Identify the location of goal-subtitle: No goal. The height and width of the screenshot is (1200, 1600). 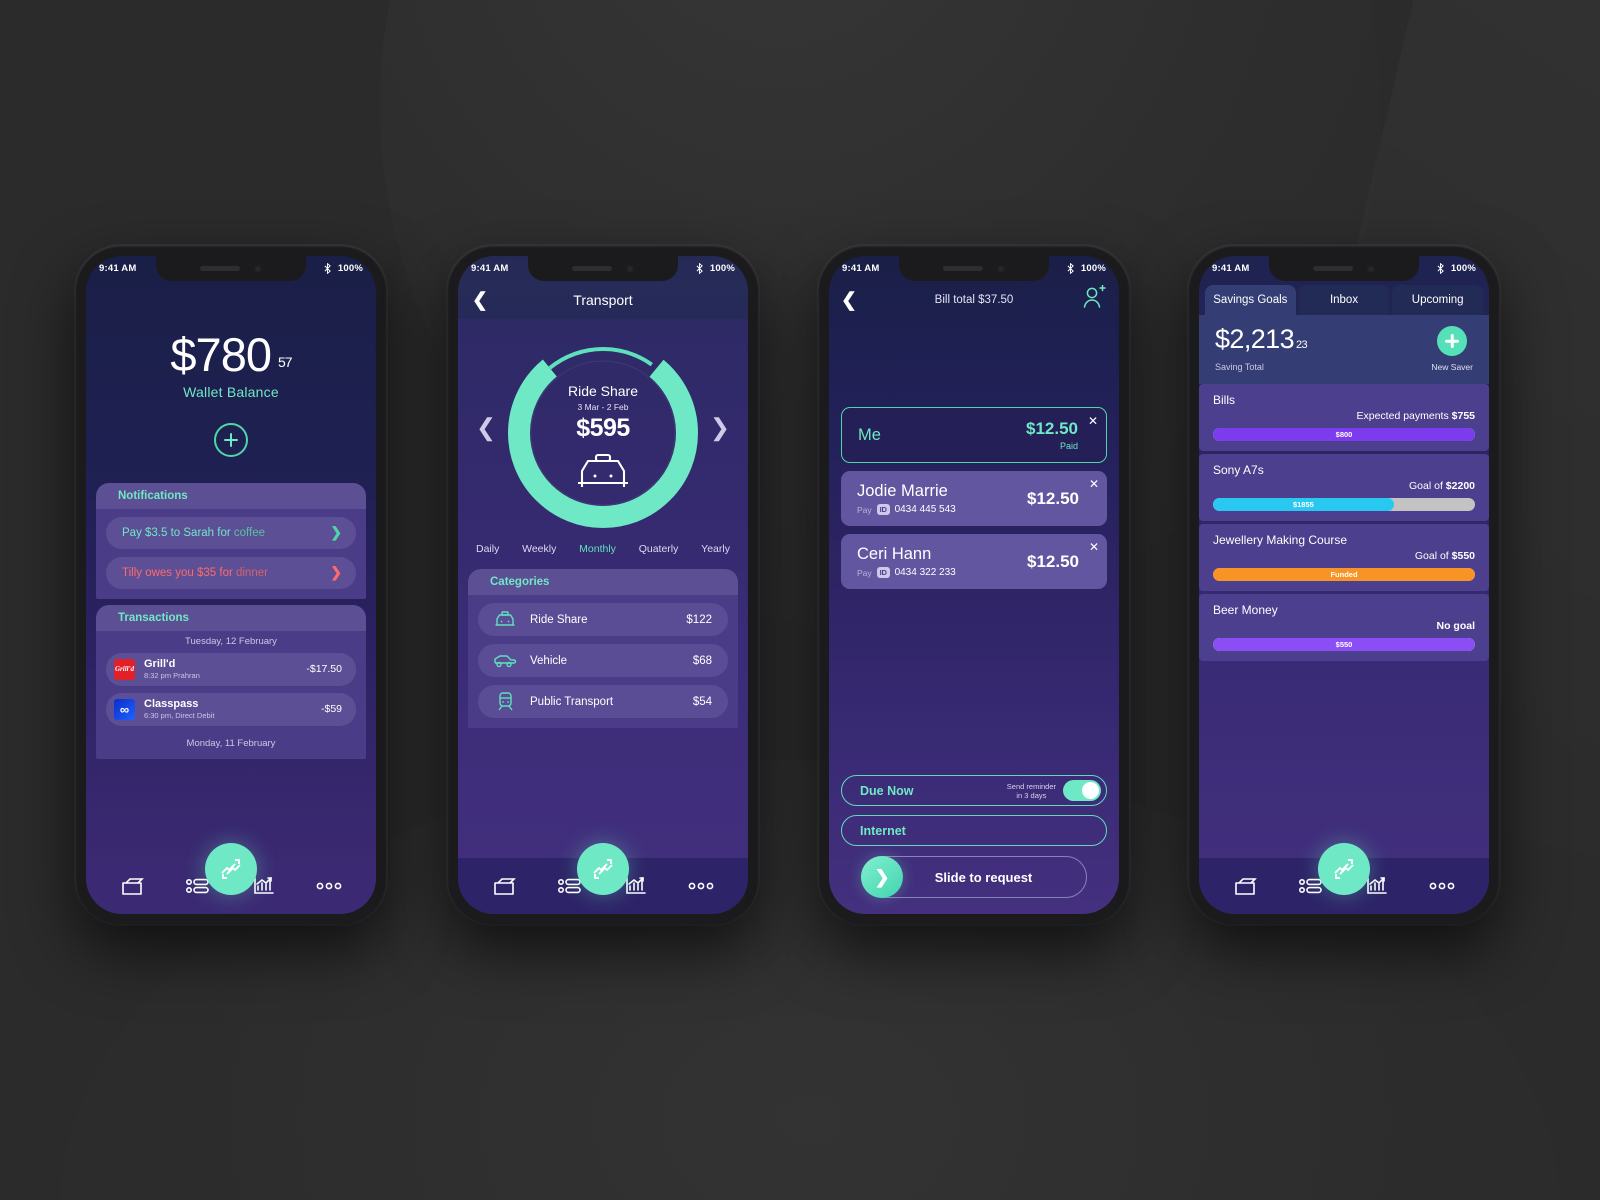
(1344, 626).